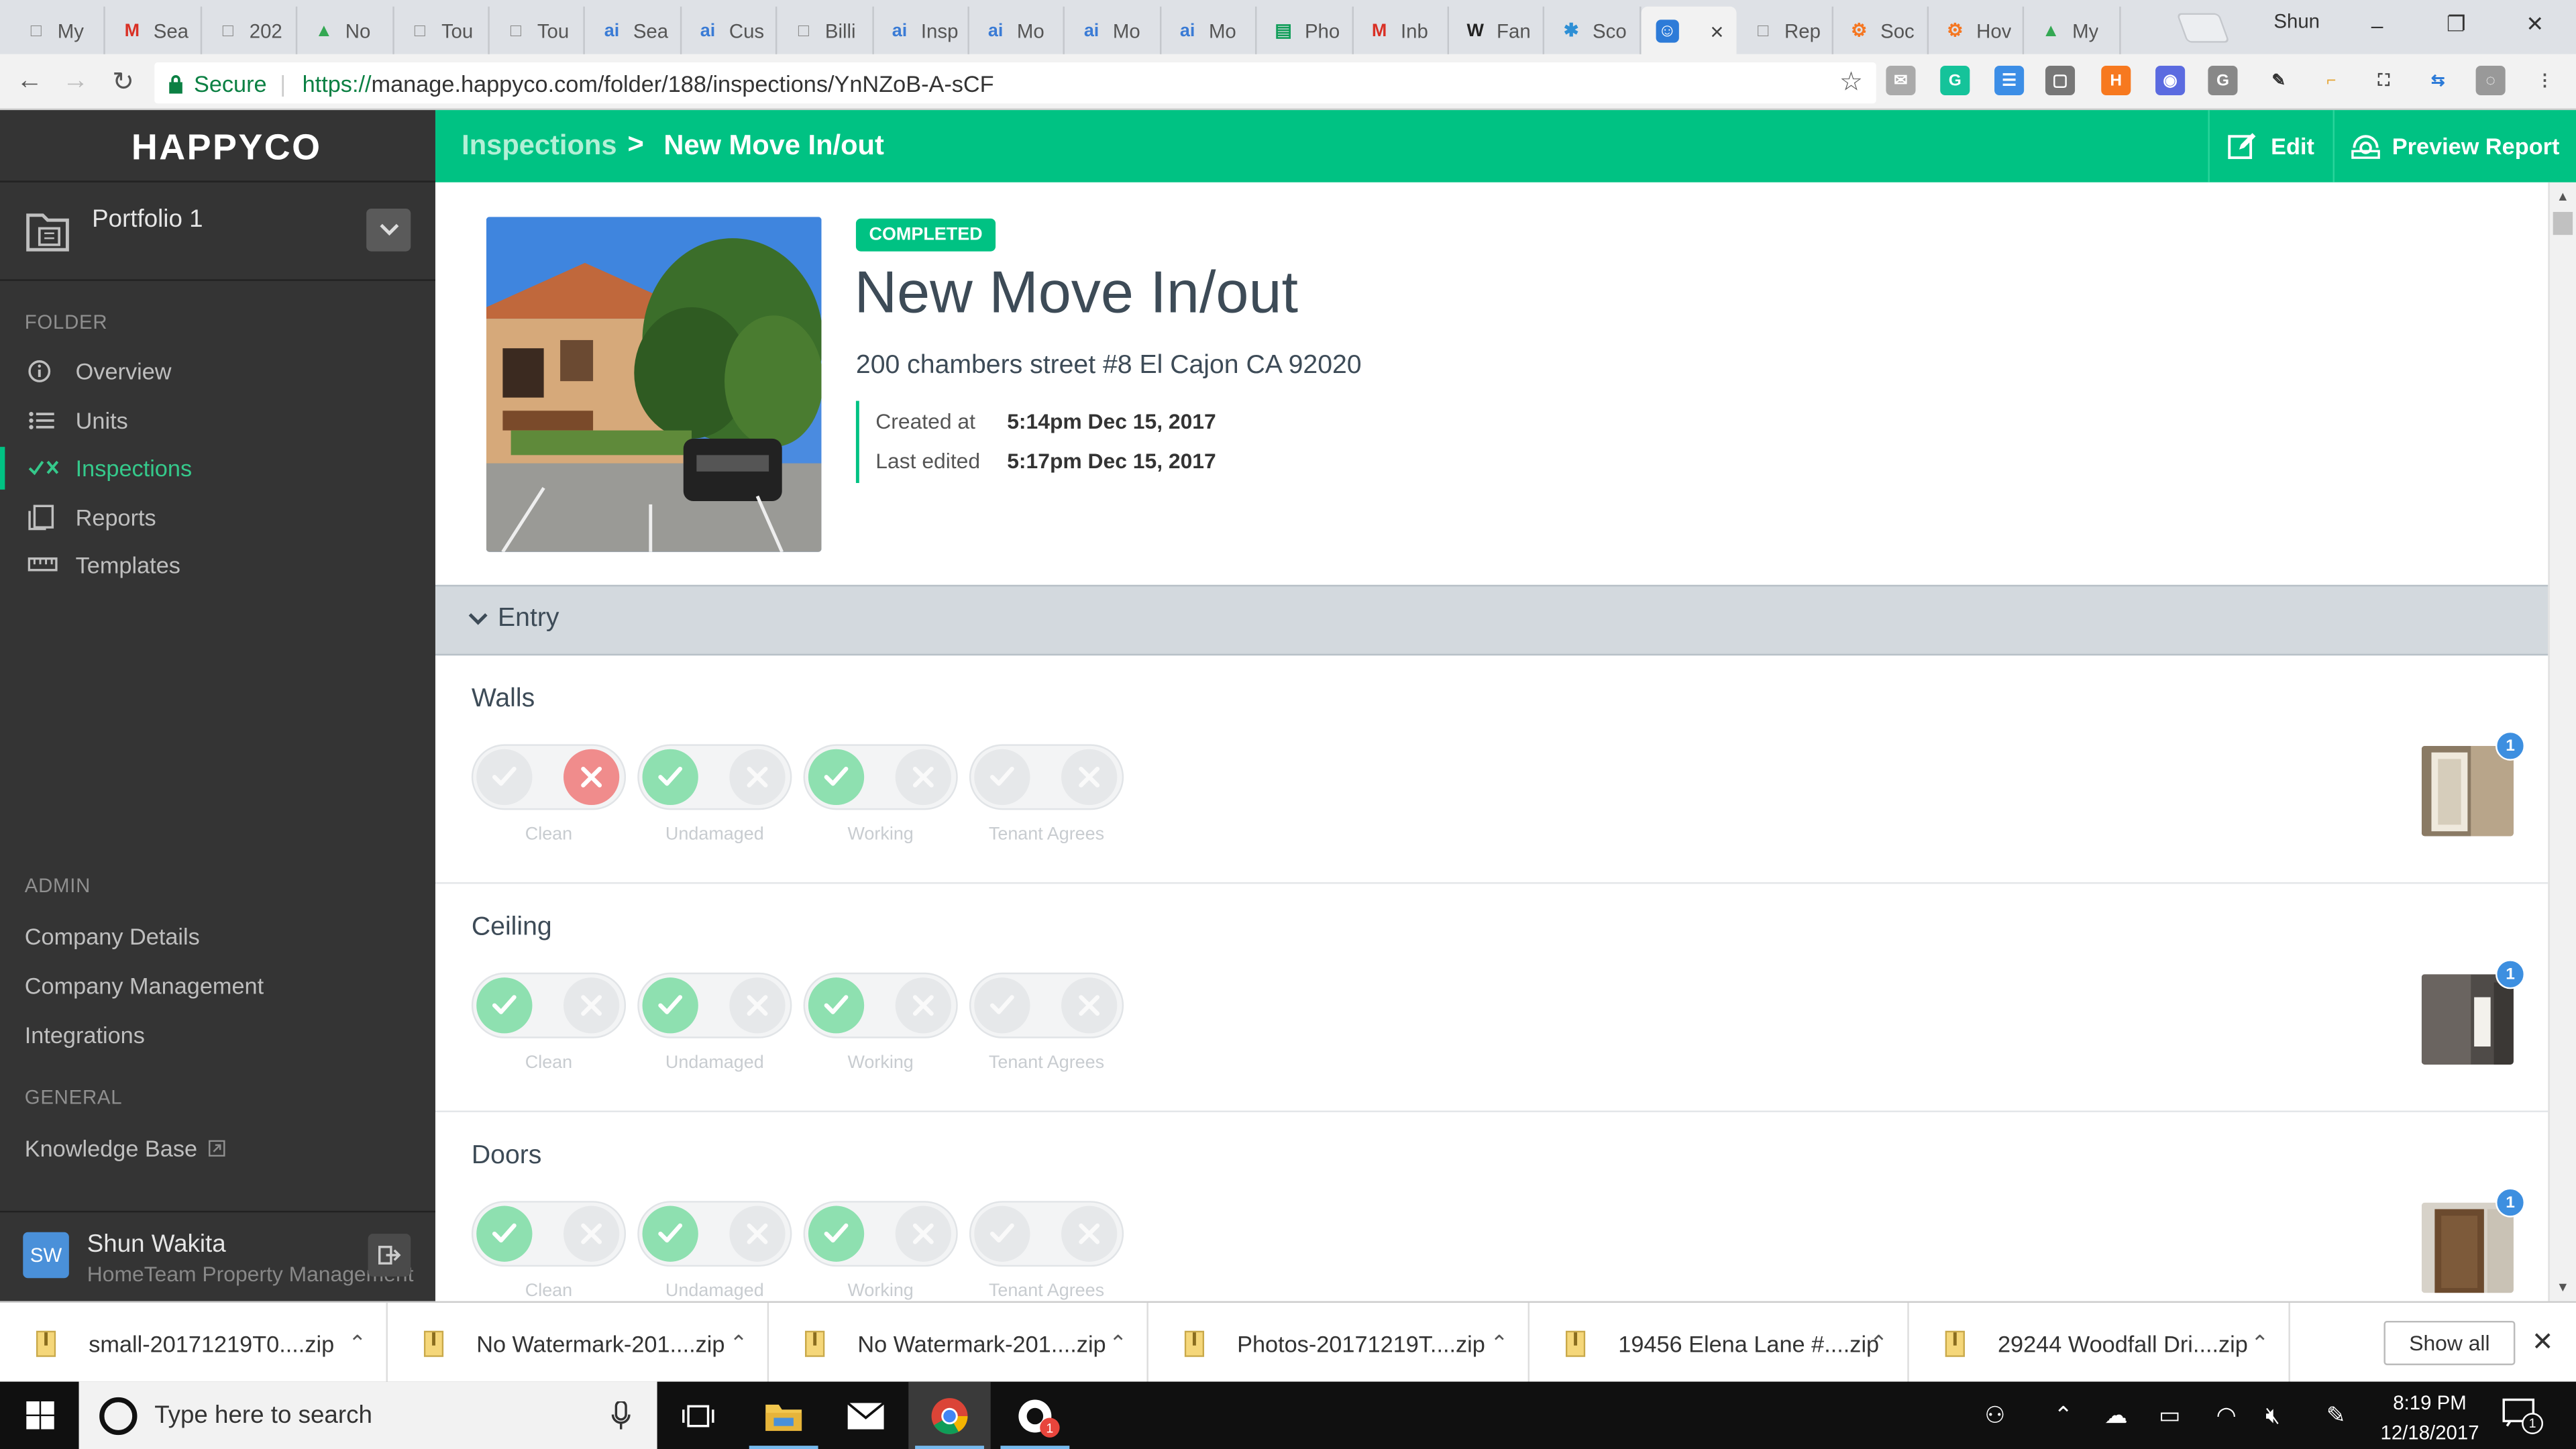  I want to click on browser-tab: □ Tou, so click(538, 30).